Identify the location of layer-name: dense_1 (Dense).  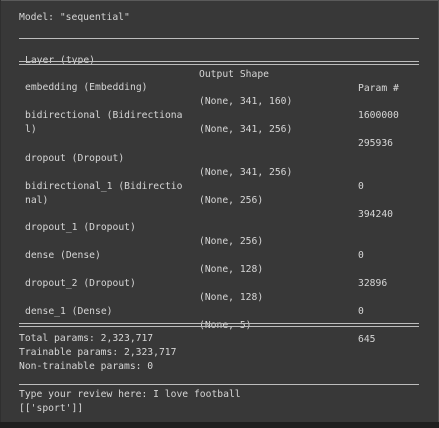
(69, 311).